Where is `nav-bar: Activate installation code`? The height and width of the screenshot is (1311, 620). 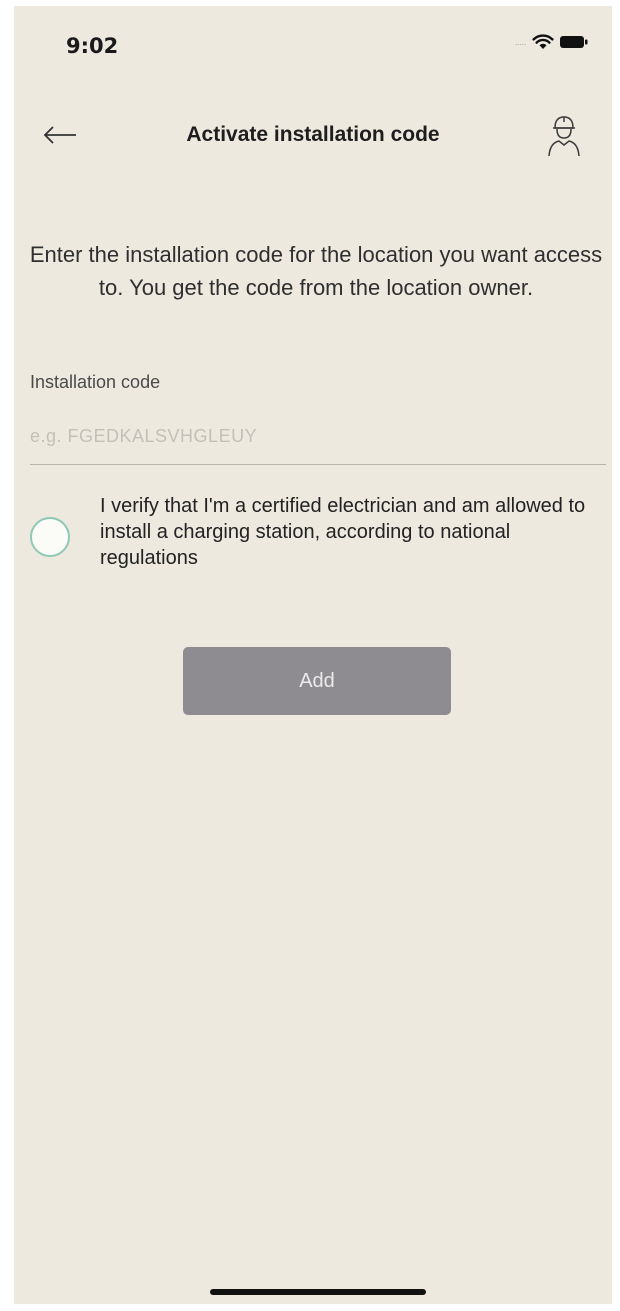
nav-bar: Activate installation code is located at coordinates (313, 136).